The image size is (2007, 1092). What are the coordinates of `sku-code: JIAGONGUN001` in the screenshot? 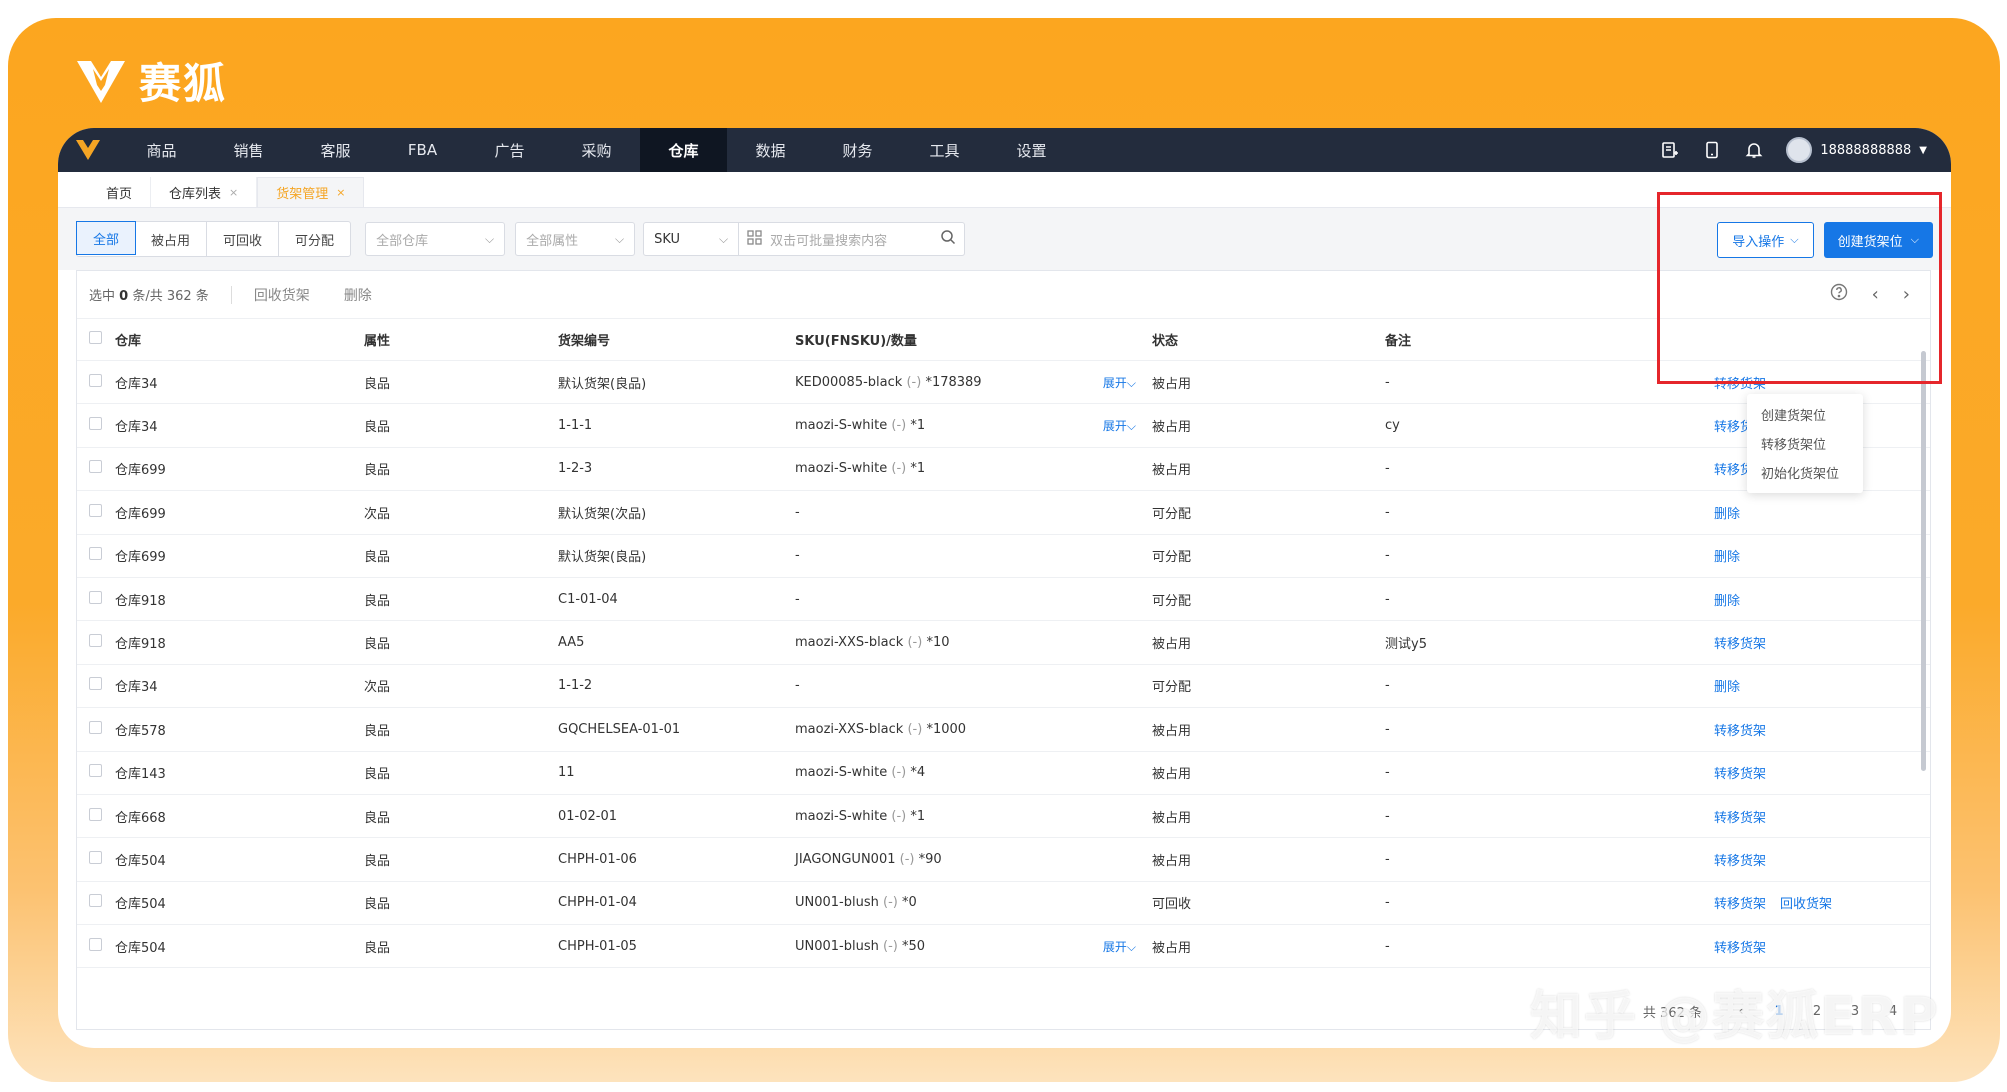 It's located at (845, 859).